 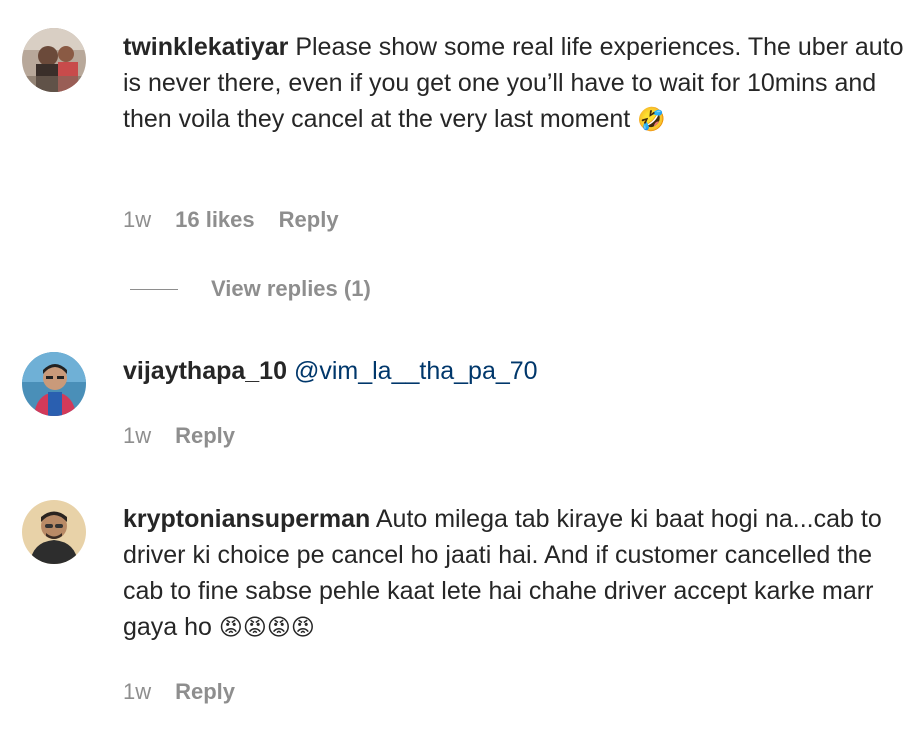 I want to click on laughing-emoji-icon: 🤣, so click(x=651, y=120).